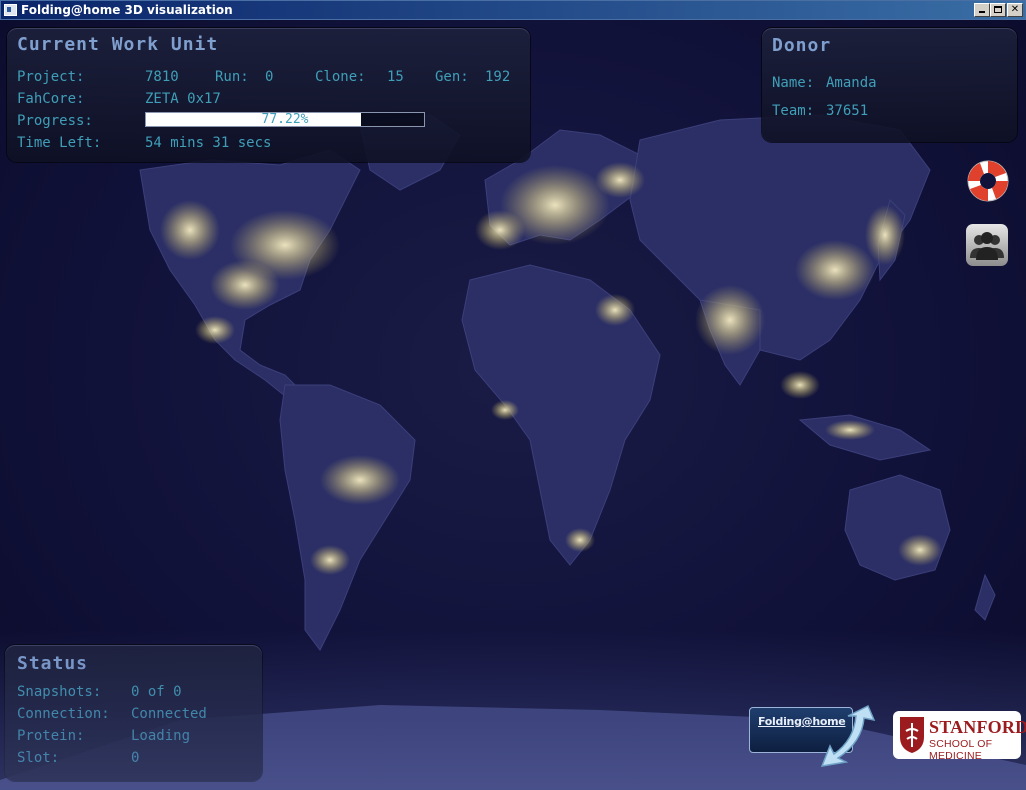  I want to click on project-value: 7810, so click(162, 77).